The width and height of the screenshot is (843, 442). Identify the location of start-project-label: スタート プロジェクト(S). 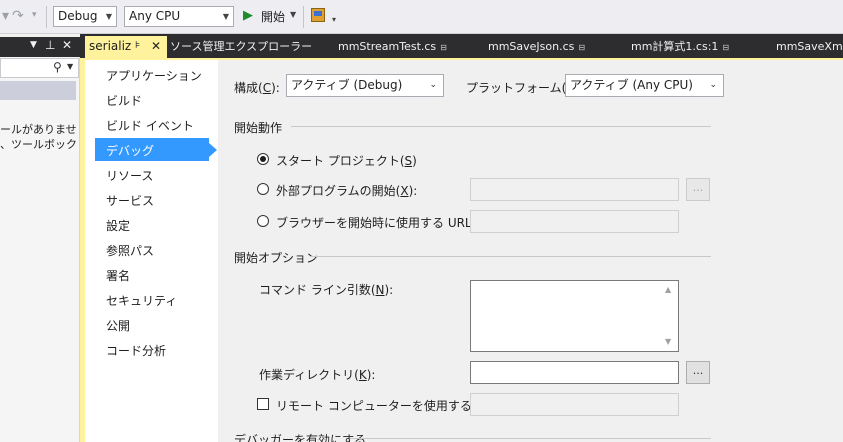
(346, 160).